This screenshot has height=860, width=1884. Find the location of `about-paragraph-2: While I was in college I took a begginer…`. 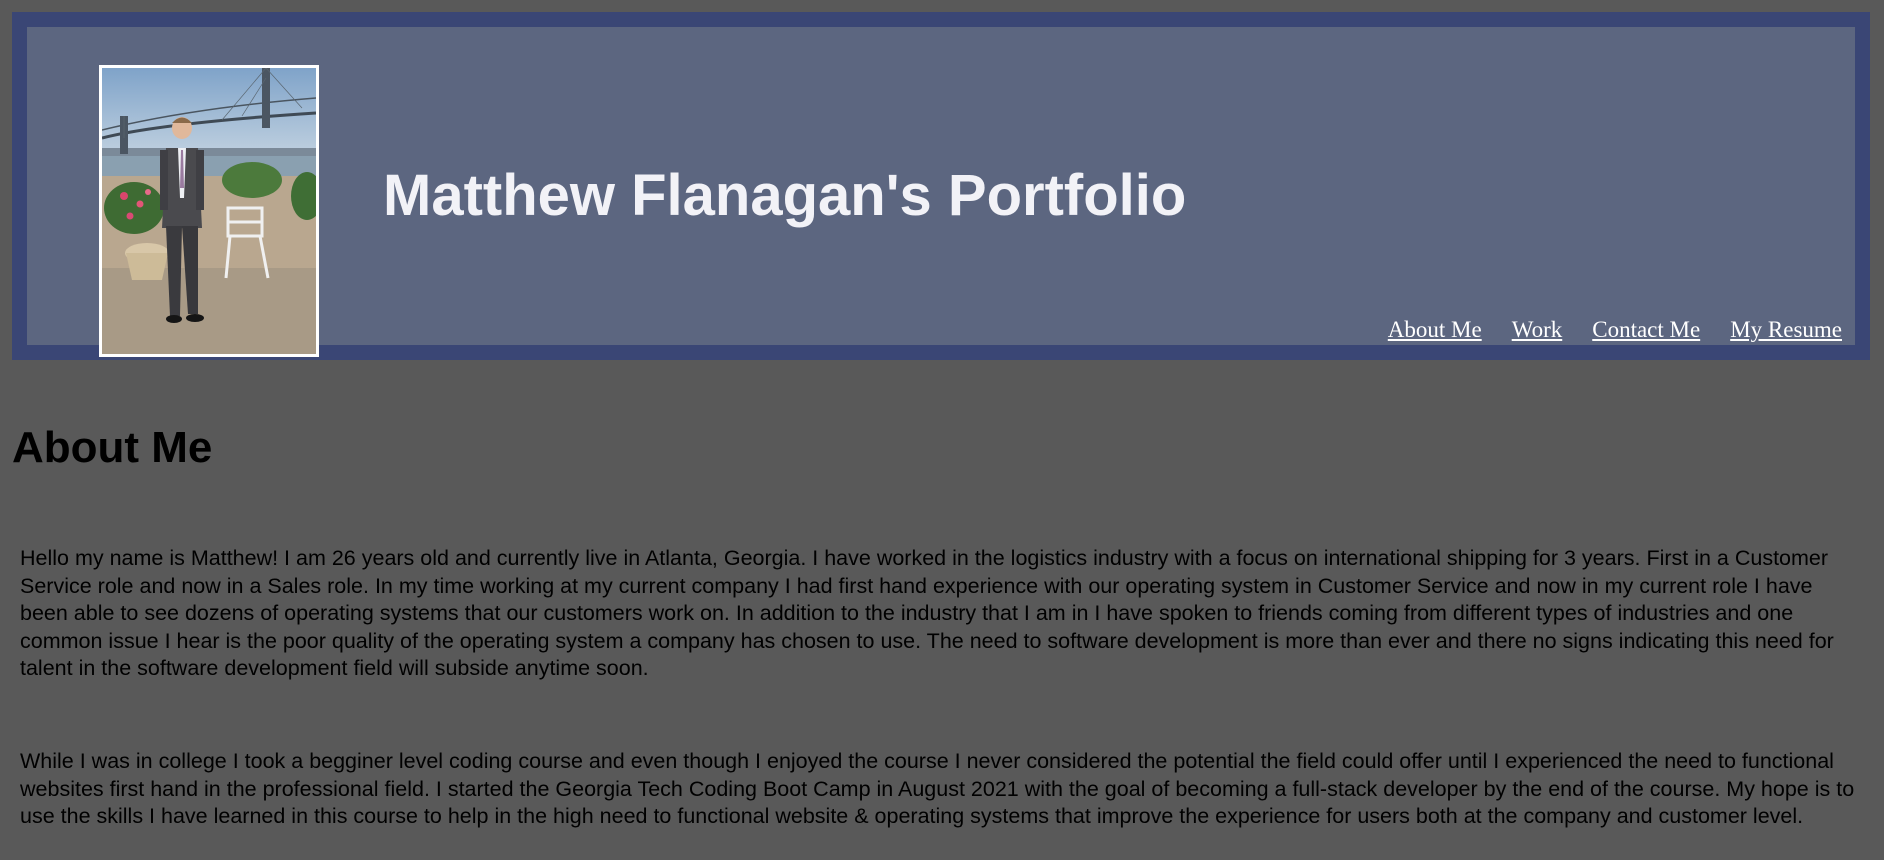

about-paragraph-2: While I was in college I took a begginer… is located at coordinates (937, 788).